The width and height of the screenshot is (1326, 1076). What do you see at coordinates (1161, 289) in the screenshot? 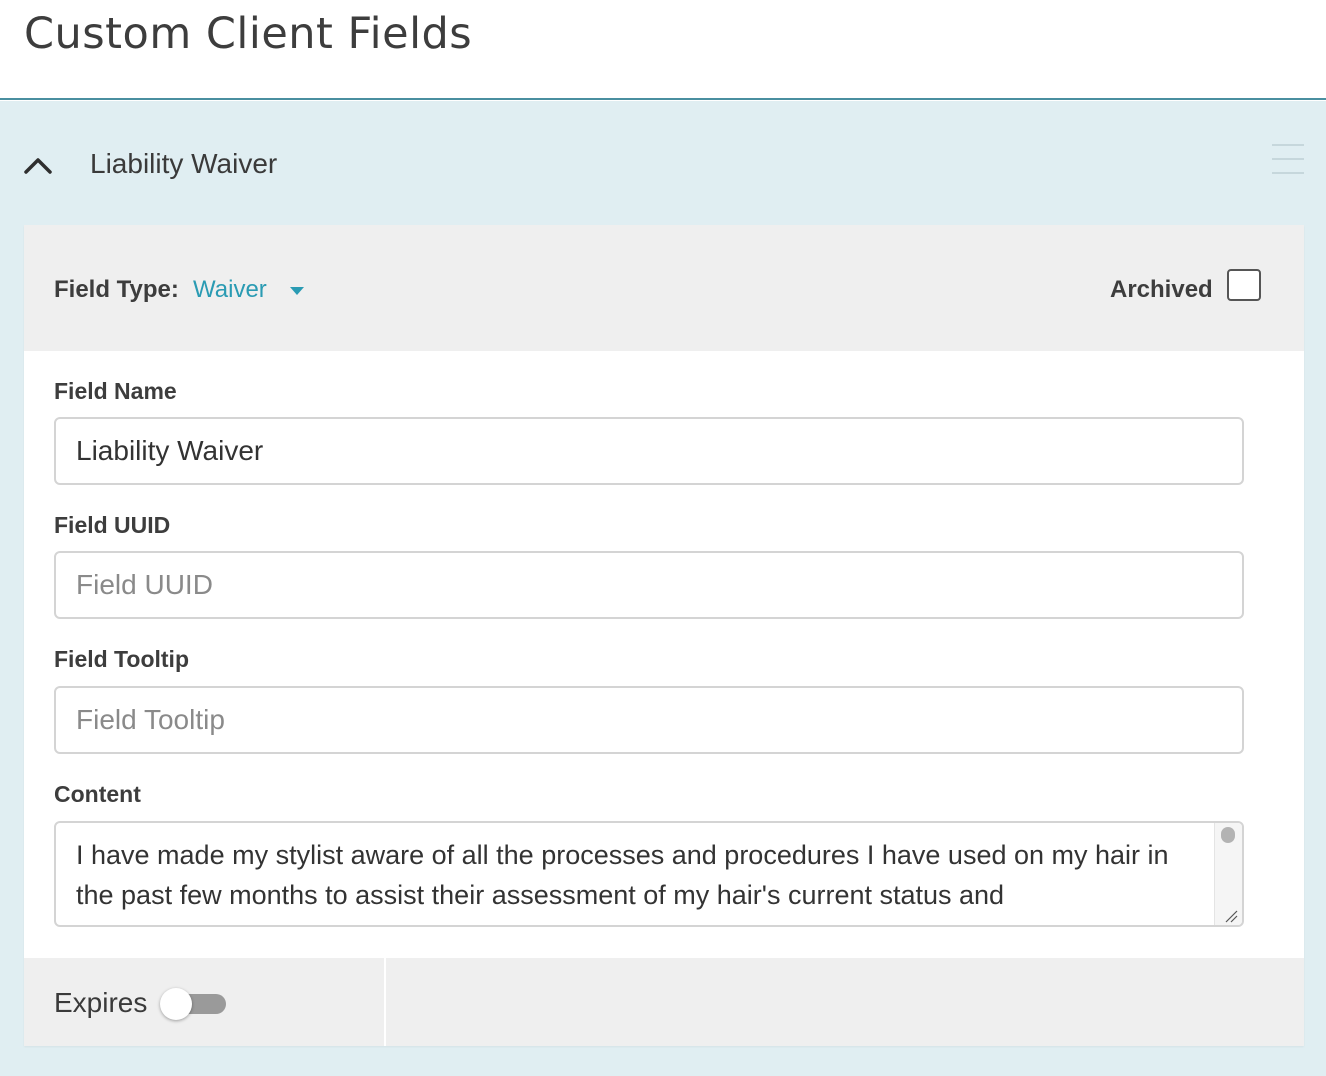
I see `archived-label: Archived` at bounding box center [1161, 289].